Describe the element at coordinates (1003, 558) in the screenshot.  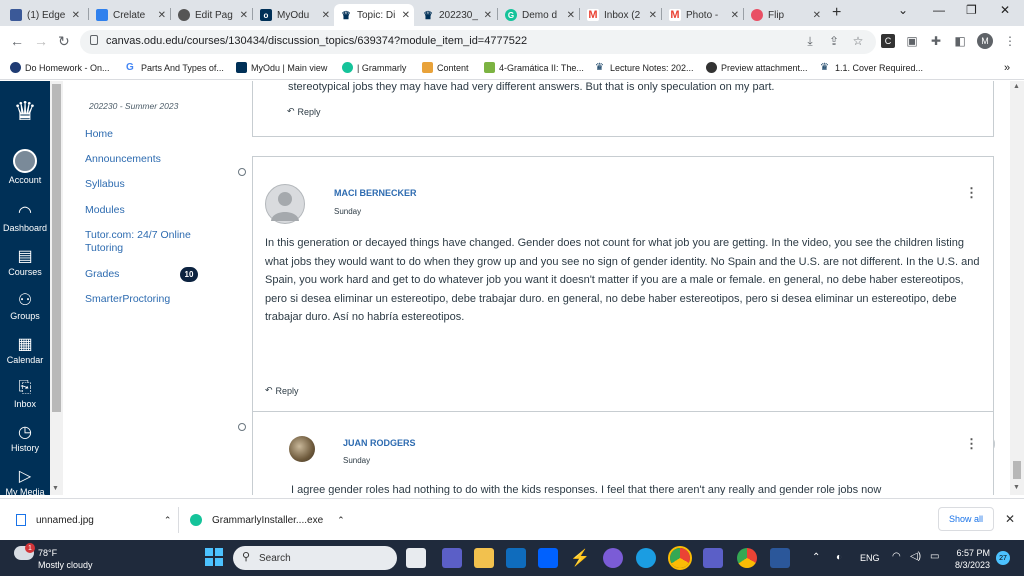
I see `notification-badge: 27` at that location.